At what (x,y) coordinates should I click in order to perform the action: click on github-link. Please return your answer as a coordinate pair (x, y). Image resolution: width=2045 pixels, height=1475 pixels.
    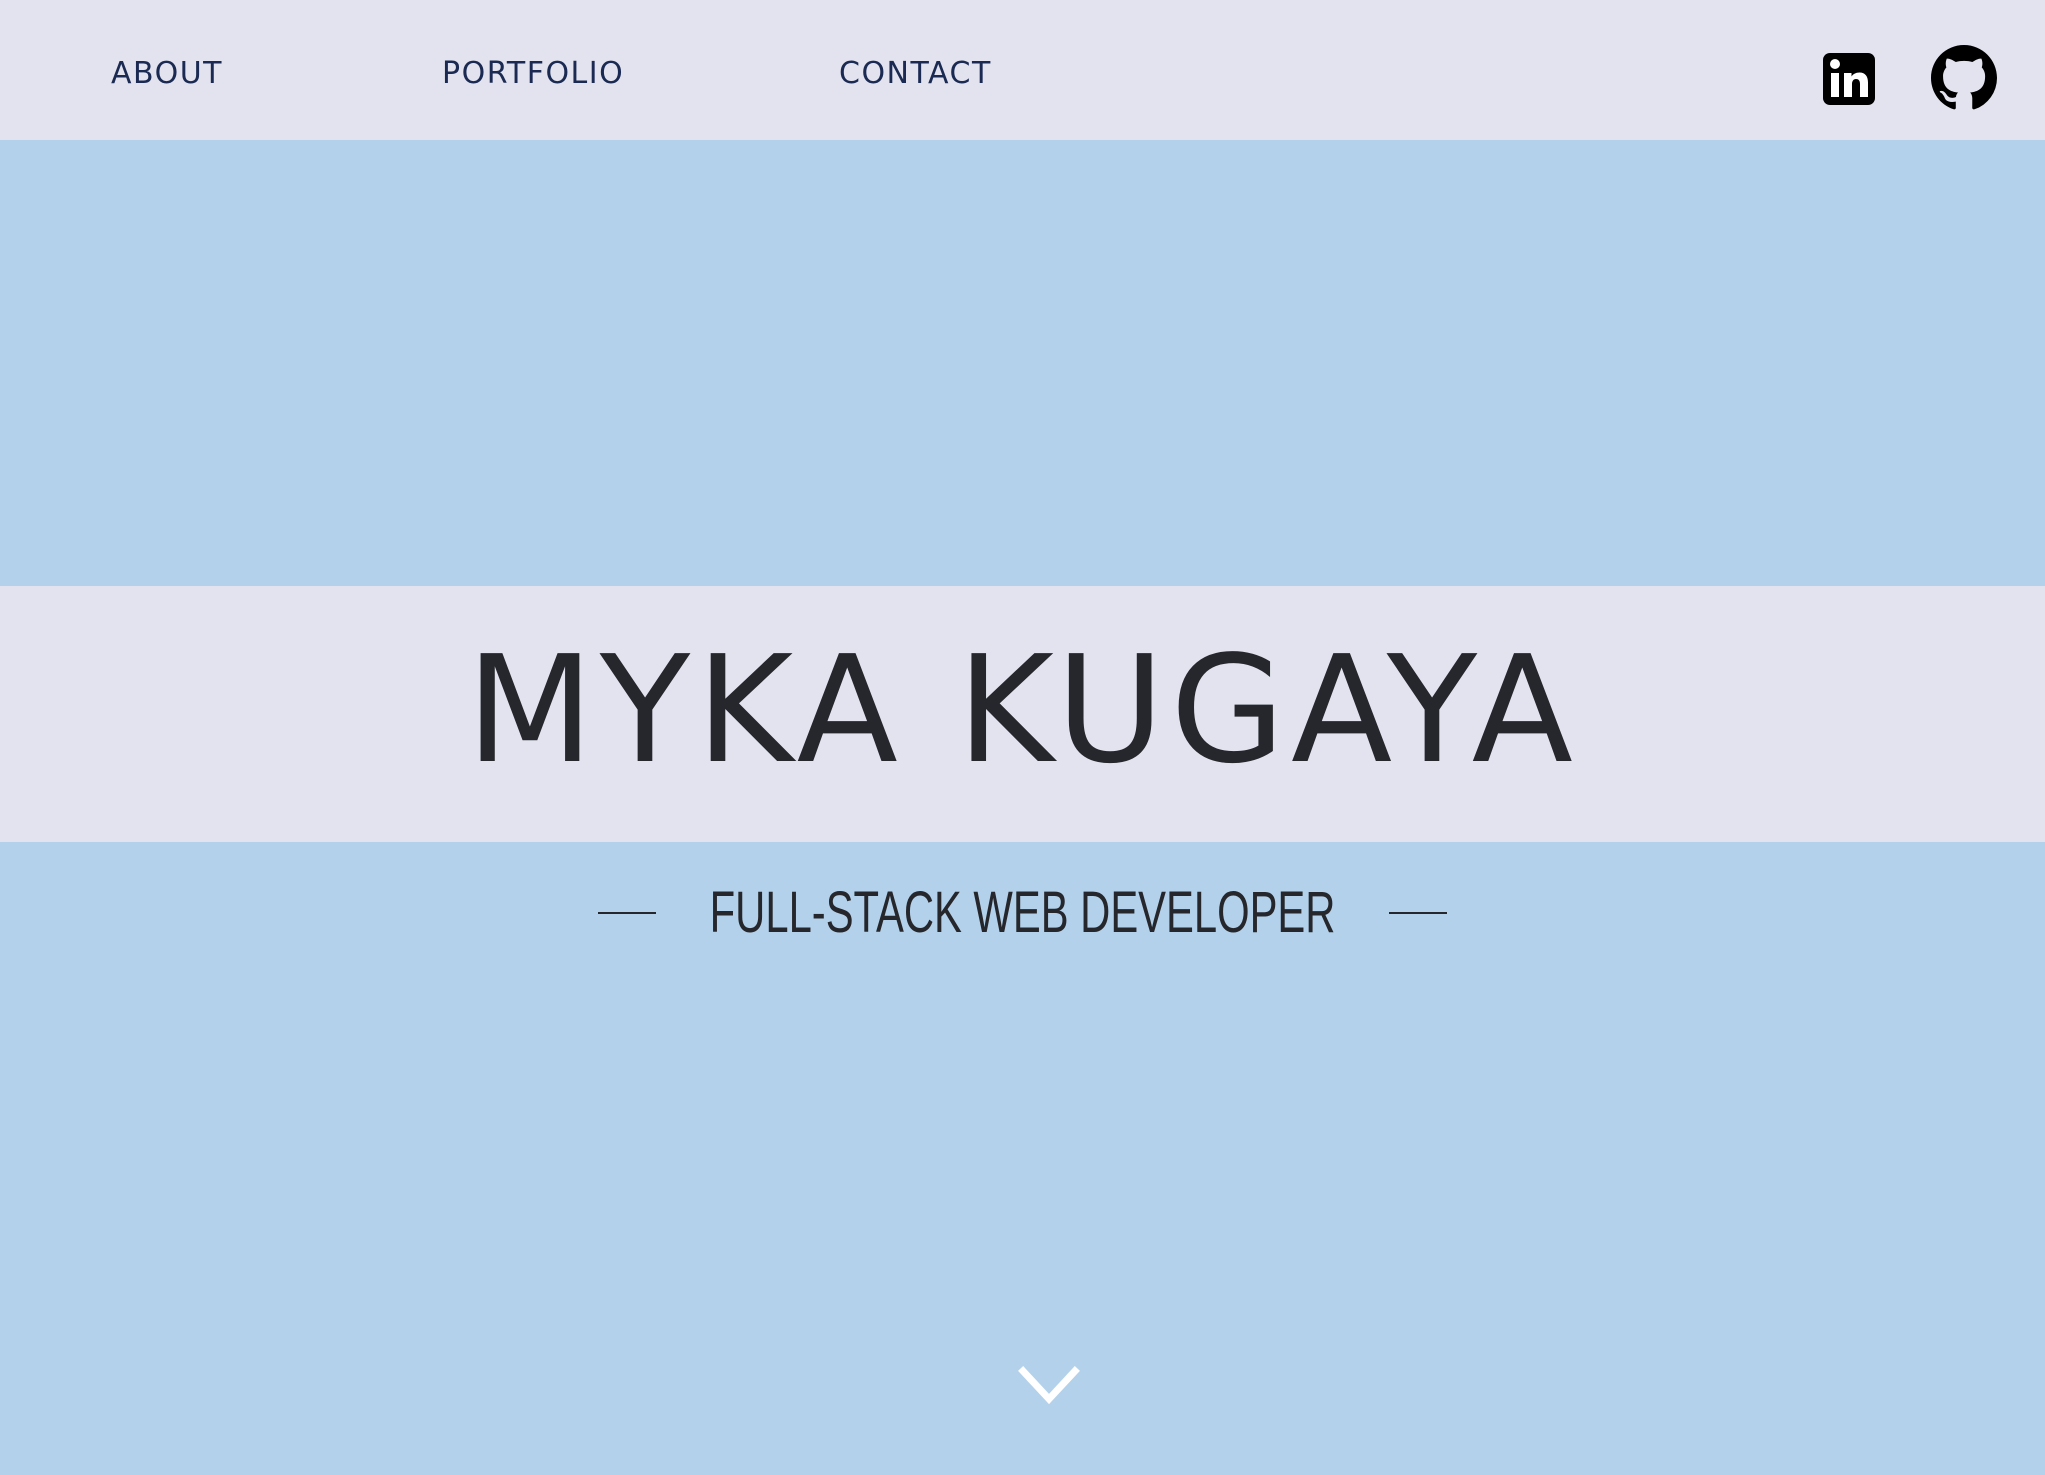
    Looking at the image, I should click on (1964, 78).